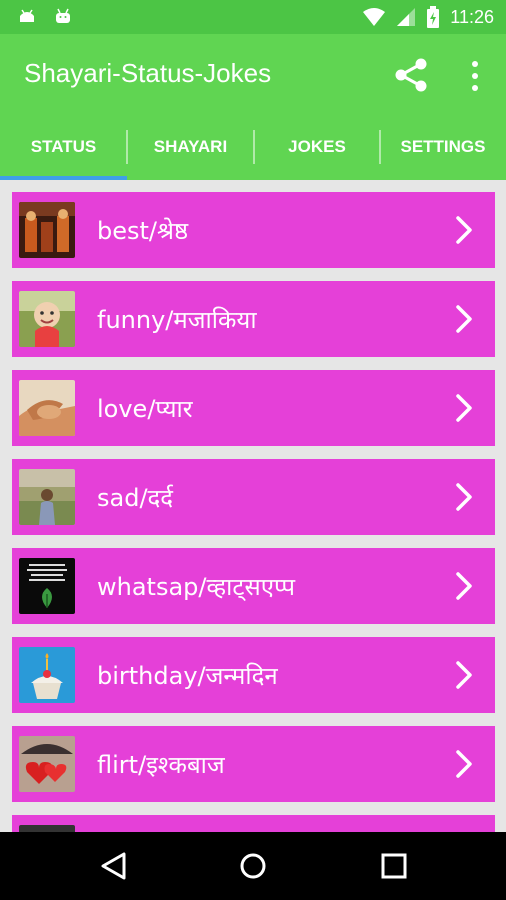  What do you see at coordinates (475, 76) in the screenshot?
I see `more-vert-icon` at bounding box center [475, 76].